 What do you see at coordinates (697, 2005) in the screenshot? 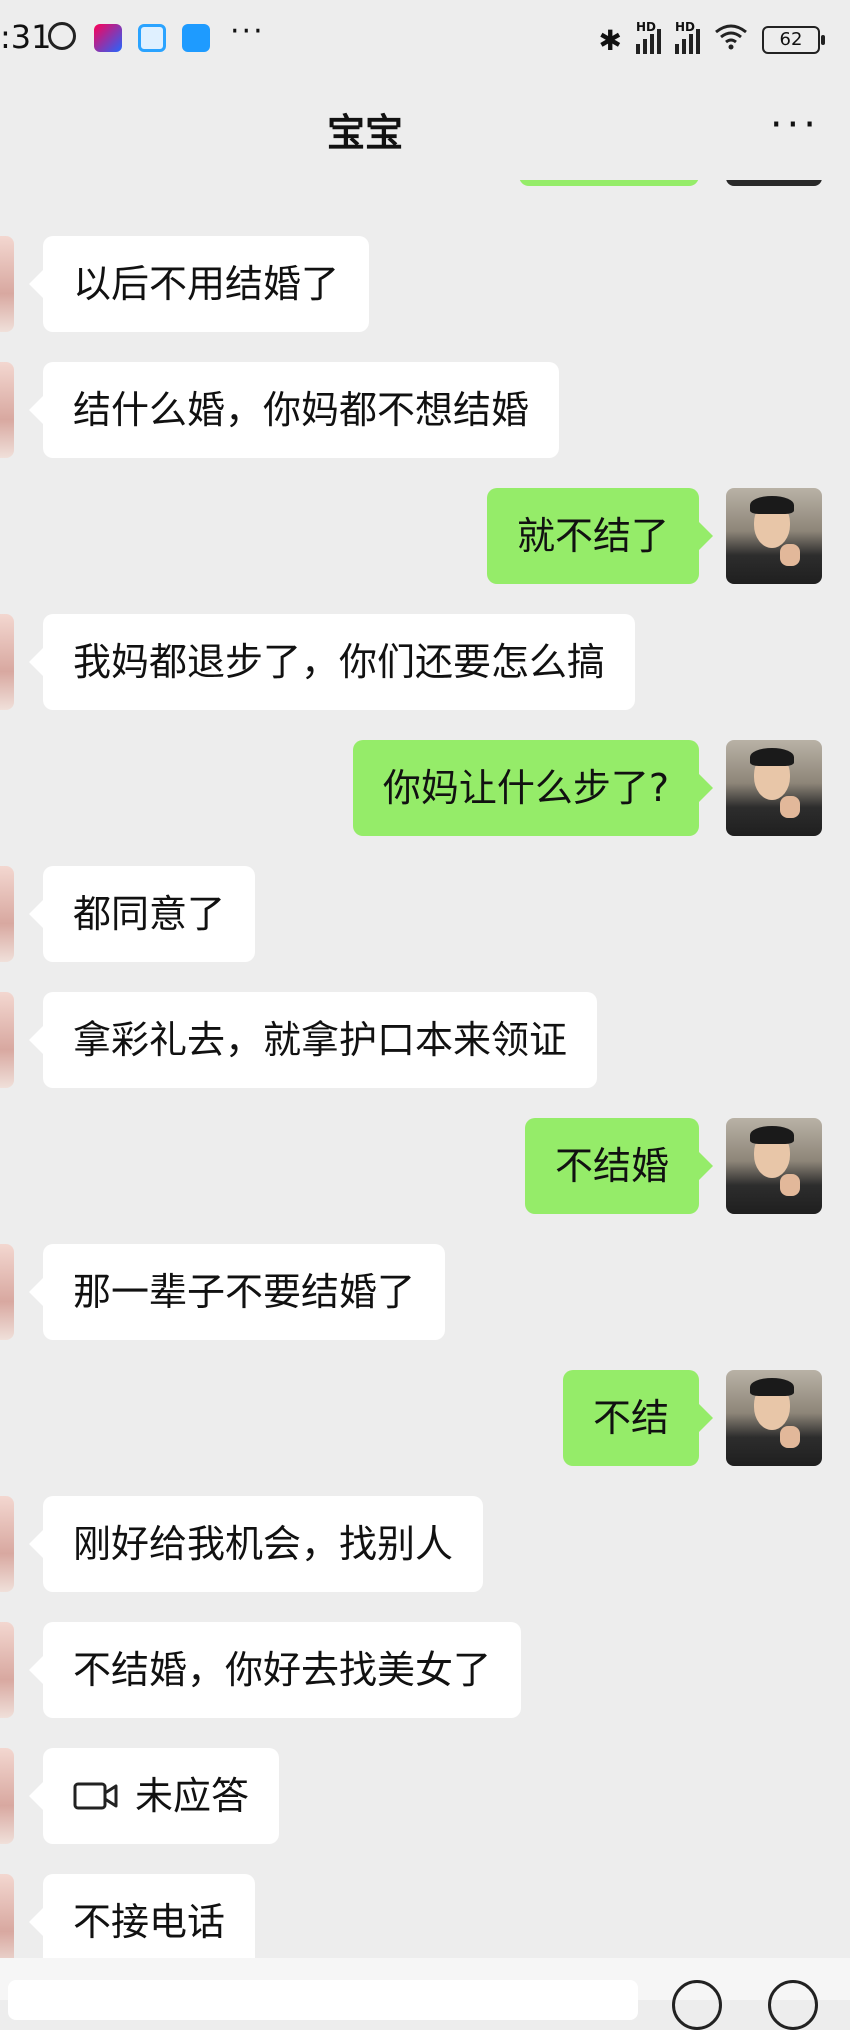
I see `emoji-button` at bounding box center [697, 2005].